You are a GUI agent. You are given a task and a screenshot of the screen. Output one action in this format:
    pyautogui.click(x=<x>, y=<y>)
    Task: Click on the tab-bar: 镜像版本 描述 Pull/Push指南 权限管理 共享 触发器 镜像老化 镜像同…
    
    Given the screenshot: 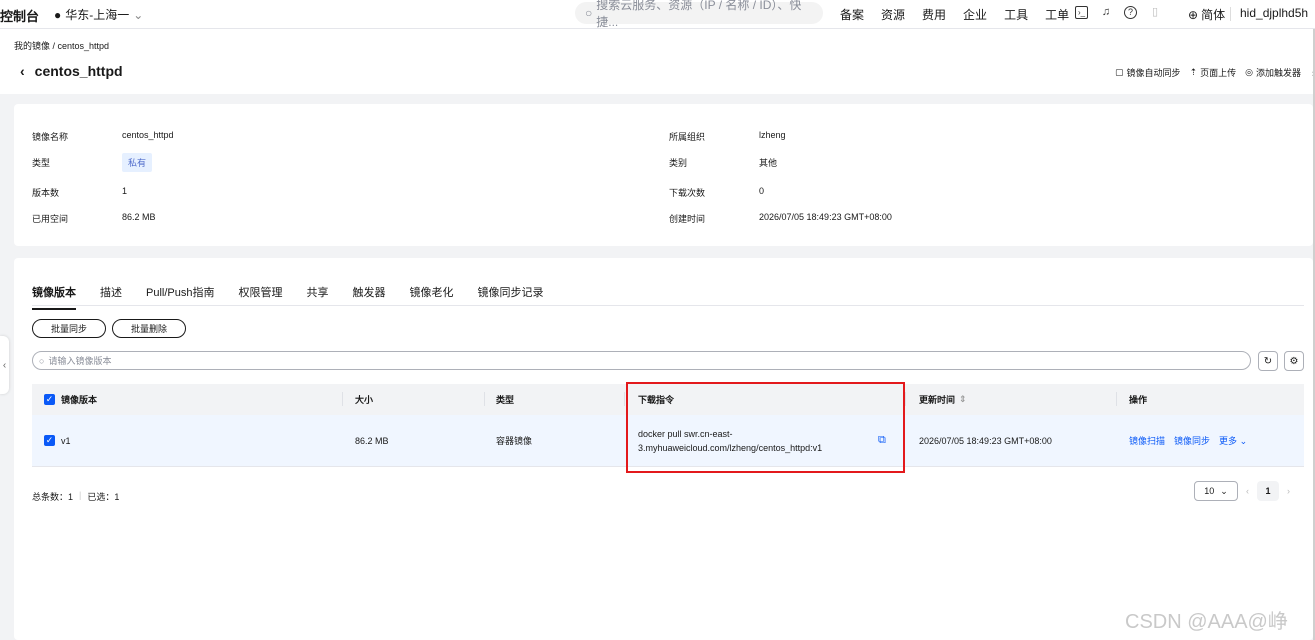 What is the action you would take?
    pyautogui.click(x=287, y=297)
    